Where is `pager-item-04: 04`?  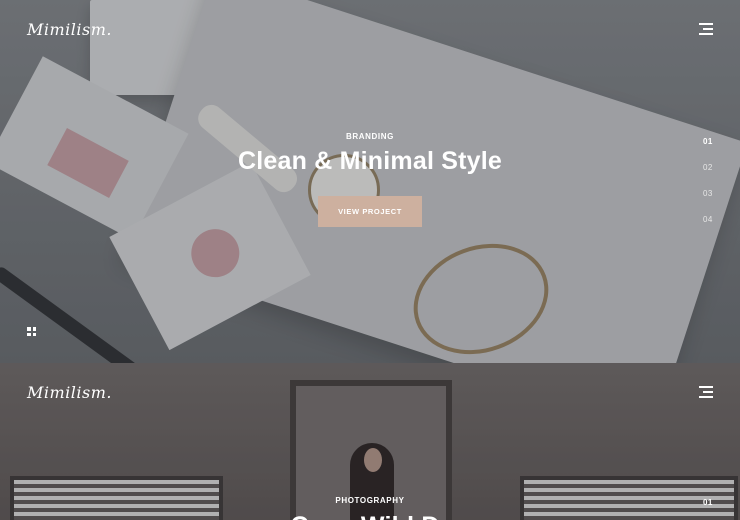 pager-item-04: 04 is located at coordinates (708, 228).